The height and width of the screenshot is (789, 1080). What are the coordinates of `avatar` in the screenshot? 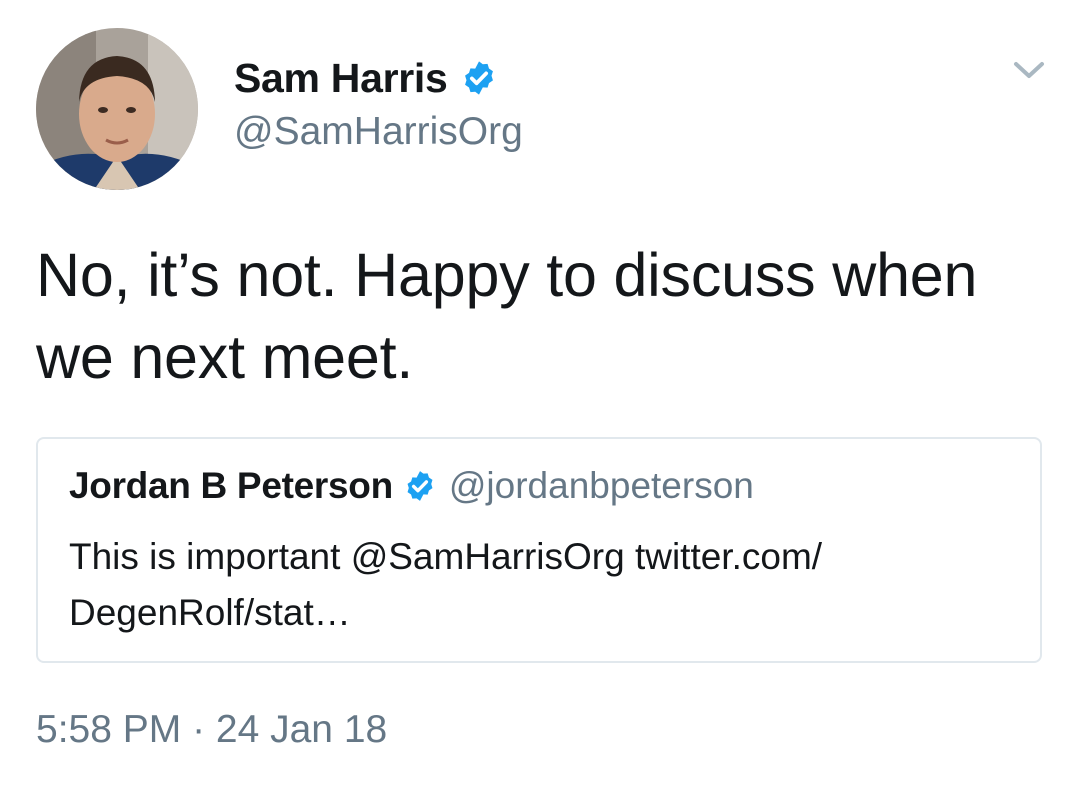 It's located at (117, 109).